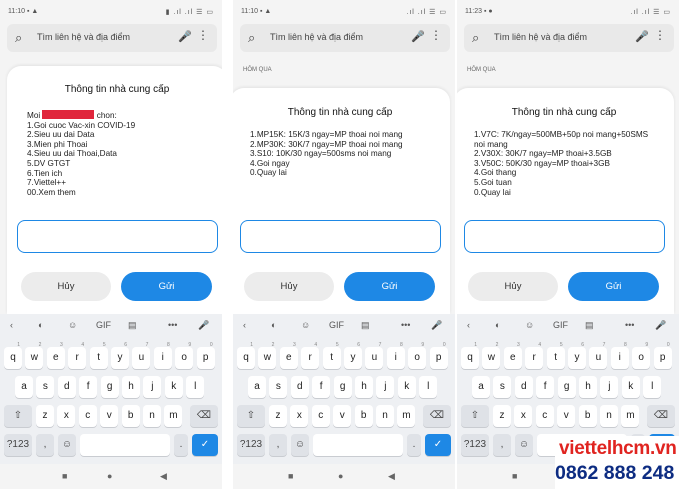 This screenshot has width=689, height=489. I want to click on key-j: j, so click(609, 387).